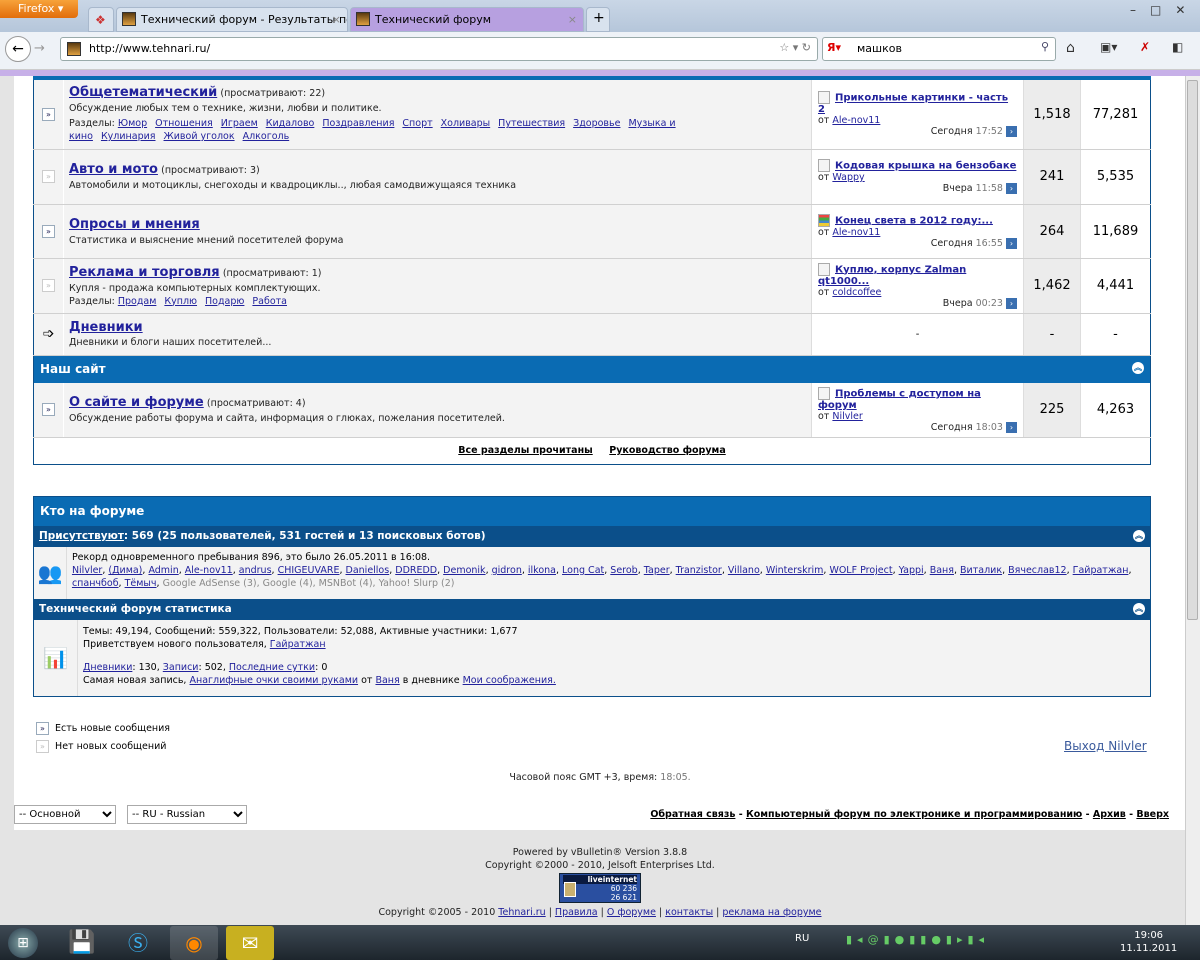 The height and width of the screenshot is (960, 1200). Describe the element at coordinates (87, 570) in the screenshot. I see `online-user-link: Nilvler` at that location.